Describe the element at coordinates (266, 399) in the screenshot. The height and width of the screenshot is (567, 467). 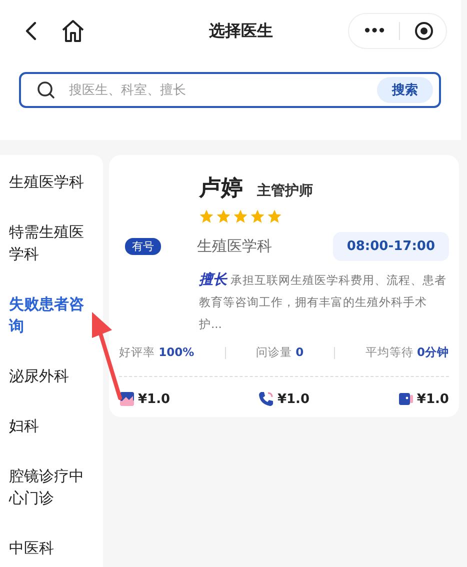
I see `phone-icon` at that location.